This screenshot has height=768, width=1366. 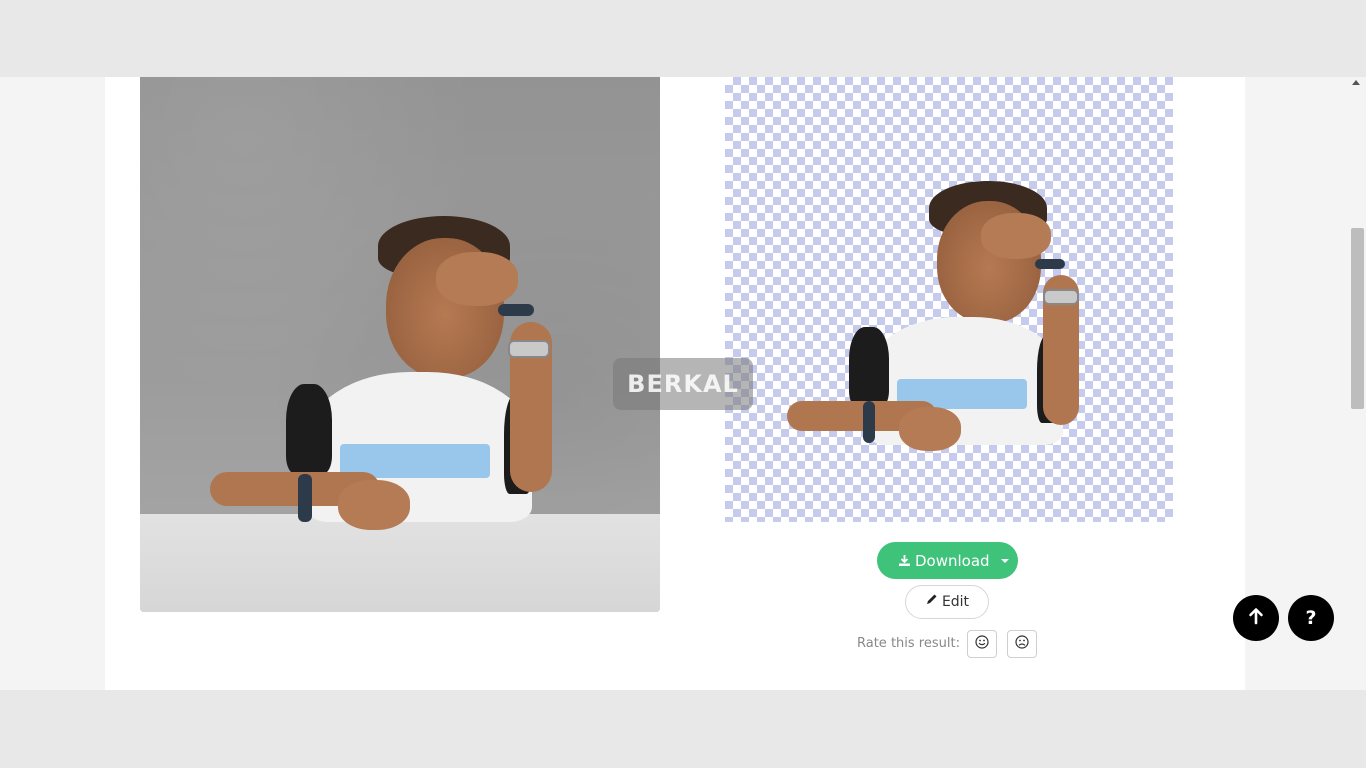 What do you see at coordinates (952, 324) in the screenshot?
I see `person-cutout` at bounding box center [952, 324].